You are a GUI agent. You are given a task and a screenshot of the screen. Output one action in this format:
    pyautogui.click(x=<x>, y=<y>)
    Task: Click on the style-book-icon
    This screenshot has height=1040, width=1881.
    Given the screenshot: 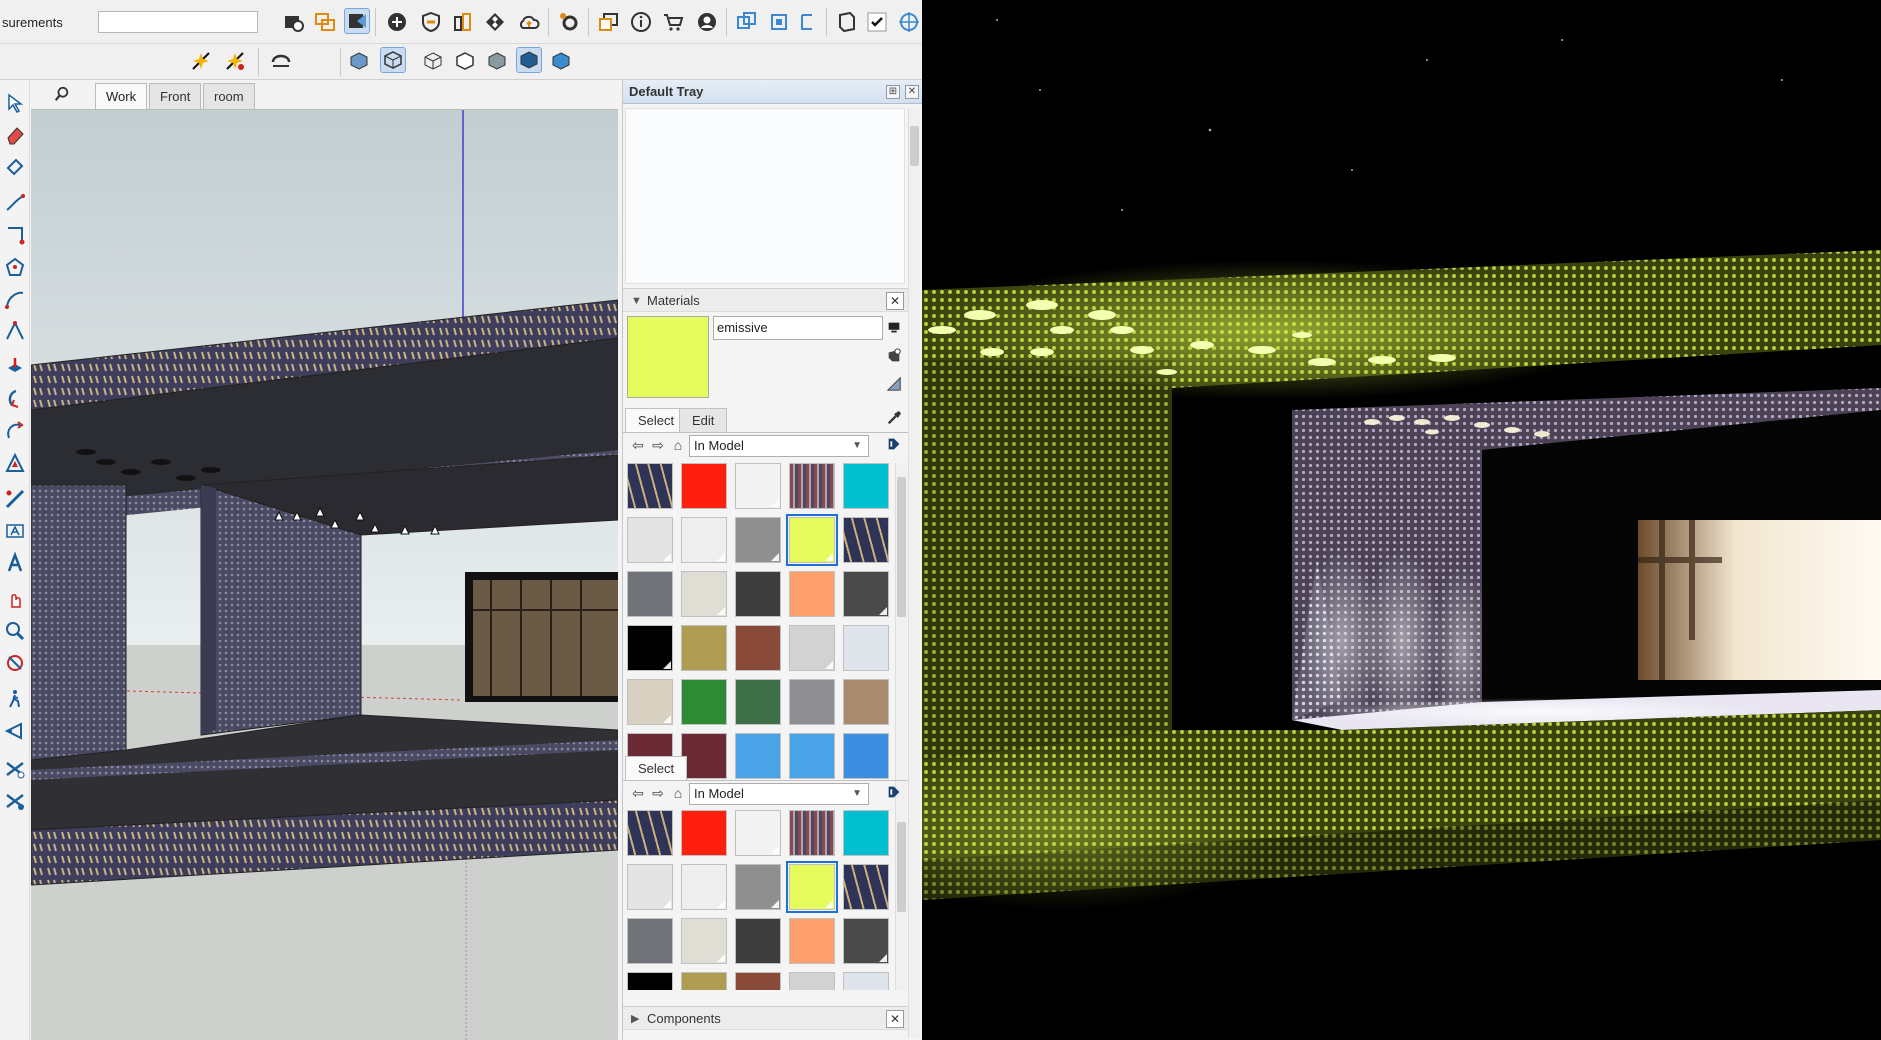 What is the action you would take?
    pyautogui.click(x=847, y=22)
    